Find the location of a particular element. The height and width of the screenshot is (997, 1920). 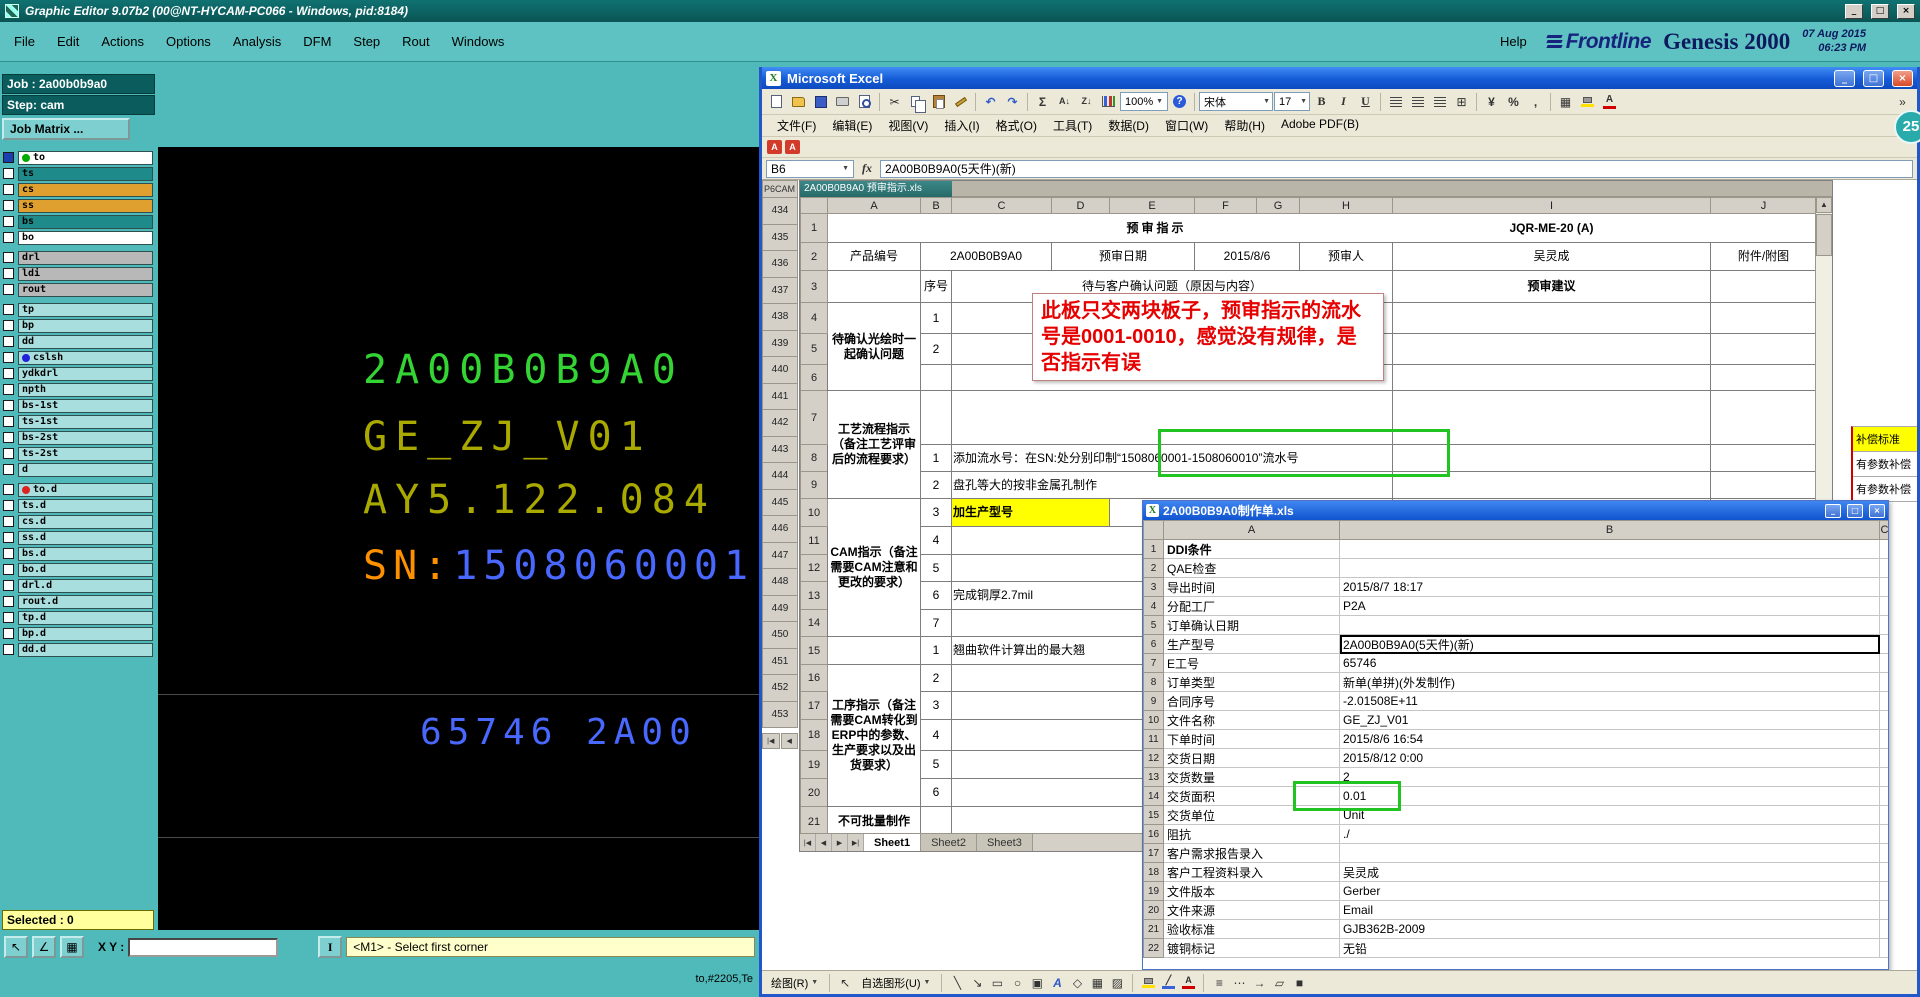

cell: 2015/8/6 is located at coordinates (1247, 256).